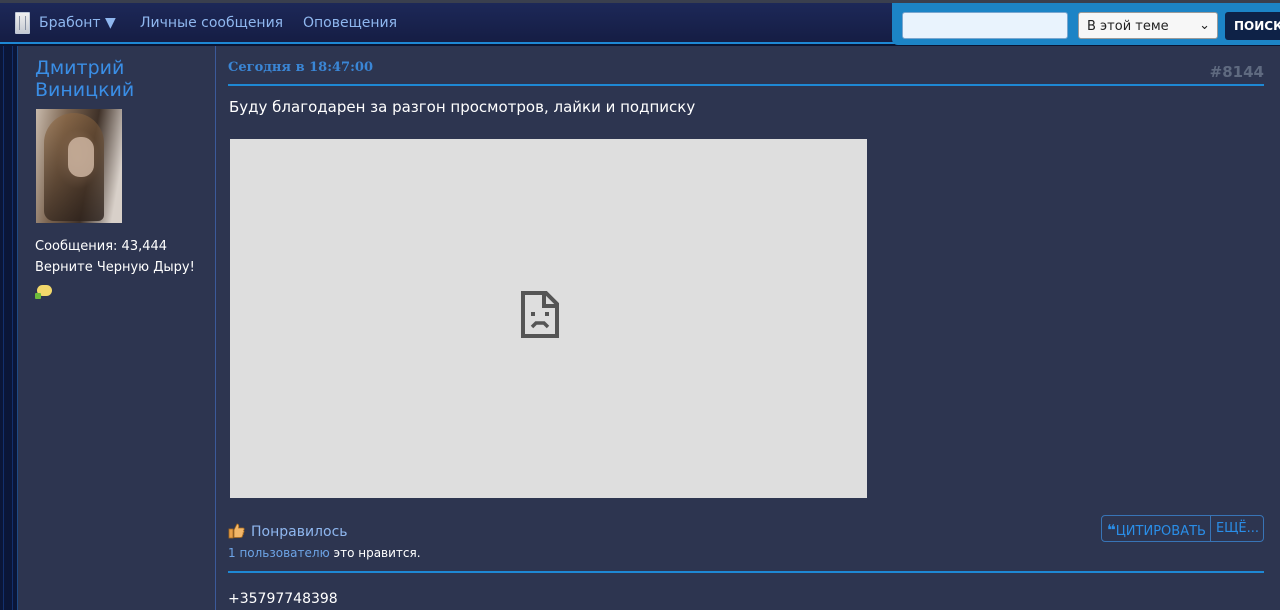 The width and height of the screenshot is (1280, 610). What do you see at coordinates (746, 85) in the screenshot?
I see `post-header-divider` at bounding box center [746, 85].